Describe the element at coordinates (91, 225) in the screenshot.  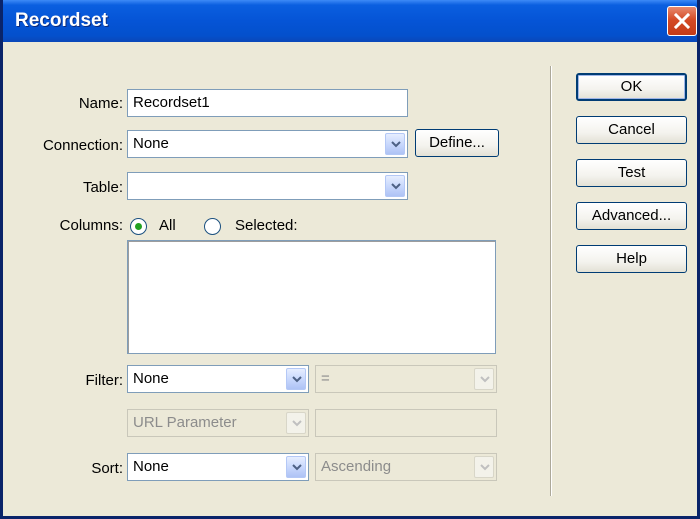
I see `columns-label: Columns:` at that location.